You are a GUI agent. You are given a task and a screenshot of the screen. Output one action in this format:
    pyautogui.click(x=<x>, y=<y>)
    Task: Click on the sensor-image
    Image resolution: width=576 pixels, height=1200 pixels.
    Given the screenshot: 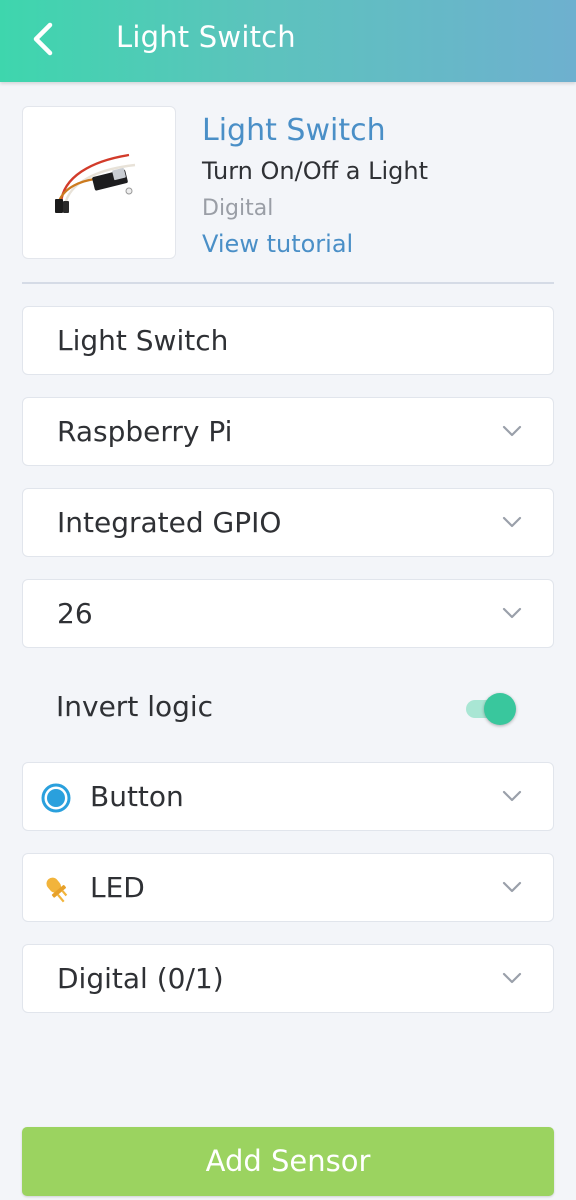 What is the action you would take?
    pyautogui.click(x=99, y=182)
    